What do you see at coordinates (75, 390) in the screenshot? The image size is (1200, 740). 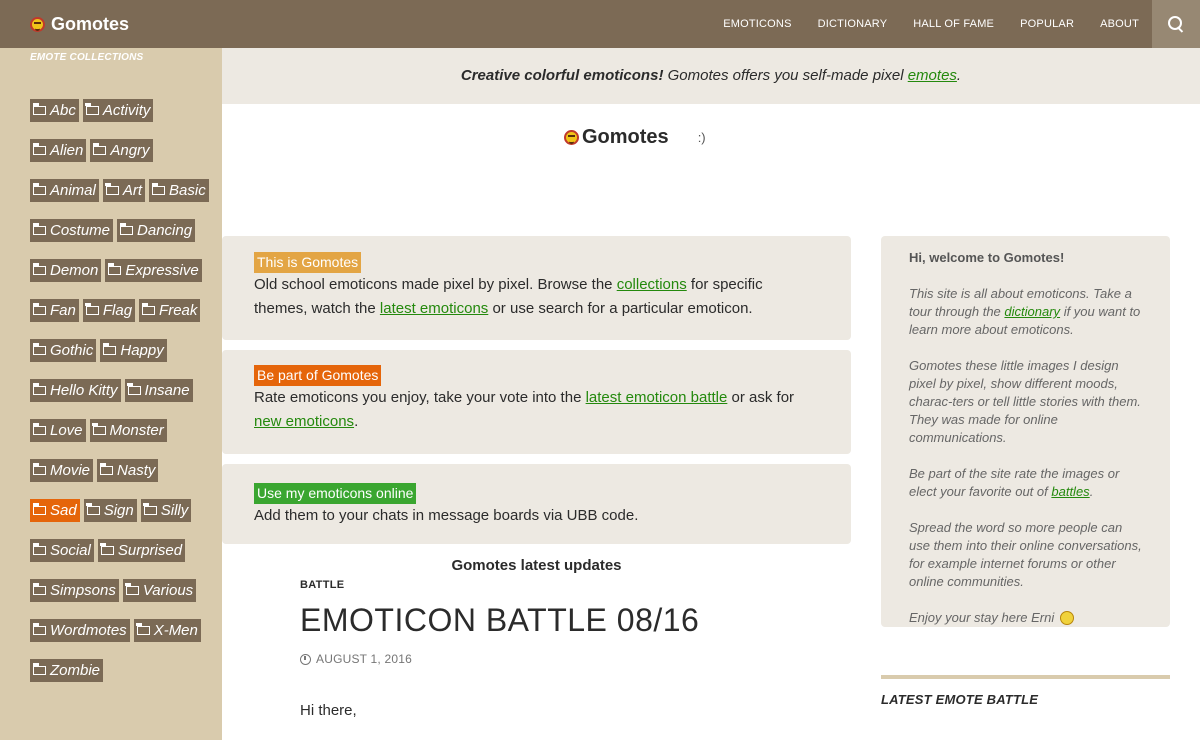 I see `collection-tag-hello-kitty: Hello Kitty` at bounding box center [75, 390].